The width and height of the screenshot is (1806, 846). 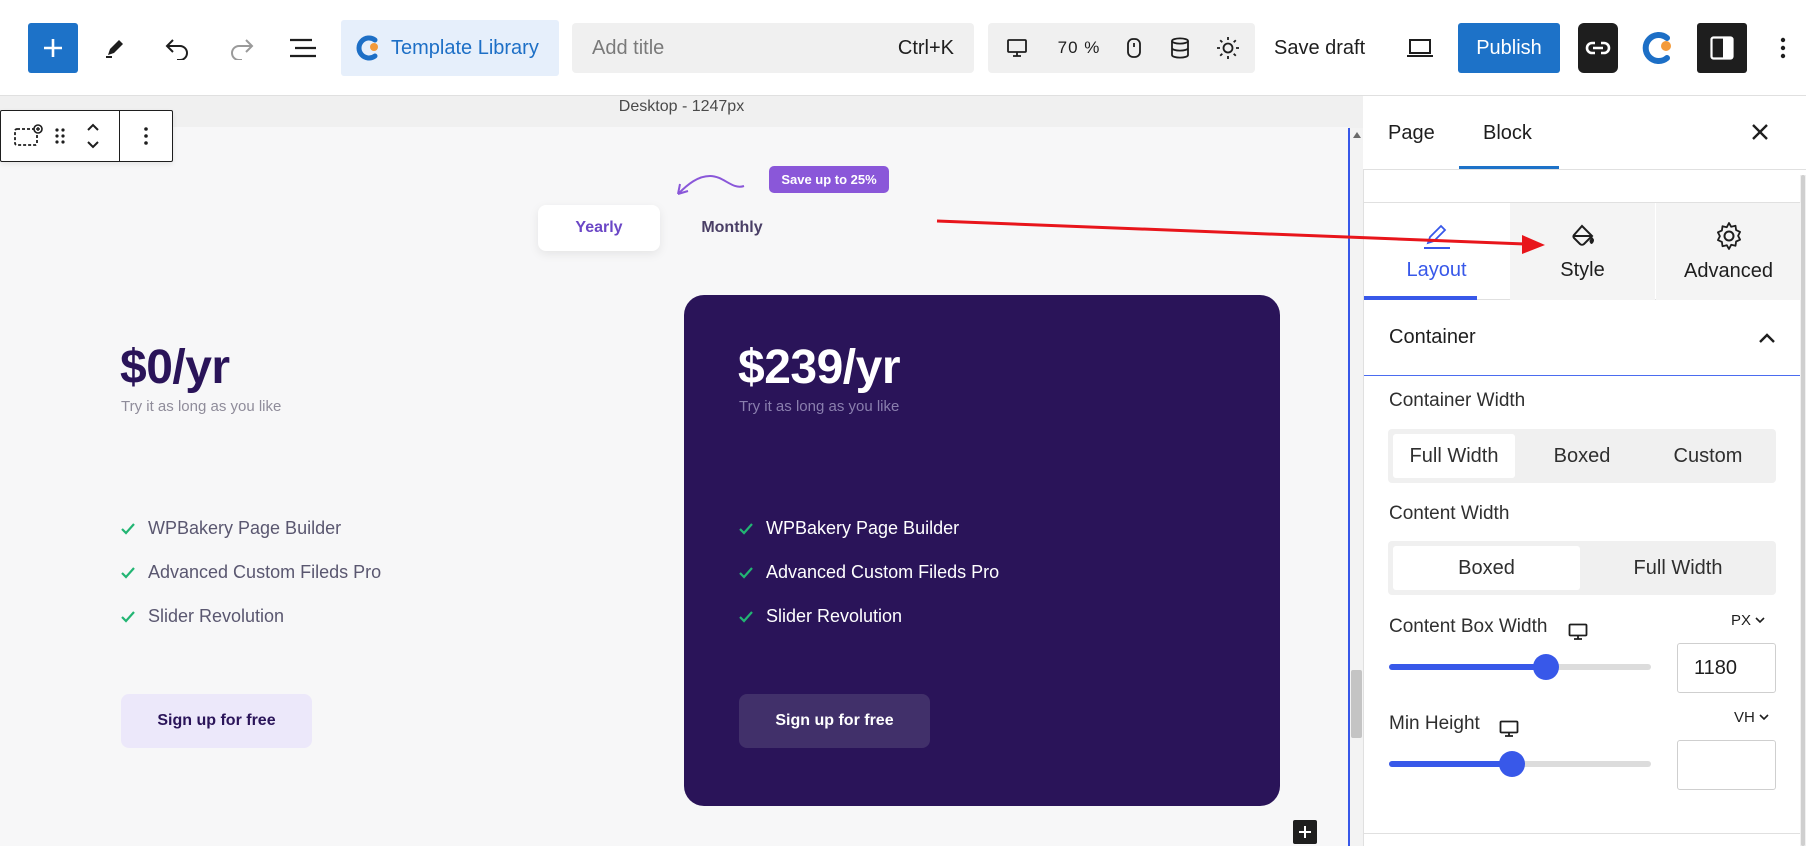 What do you see at coordinates (1582, 270) in the screenshot?
I see `tab-style-label: Style` at bounding box center [1582, 270].